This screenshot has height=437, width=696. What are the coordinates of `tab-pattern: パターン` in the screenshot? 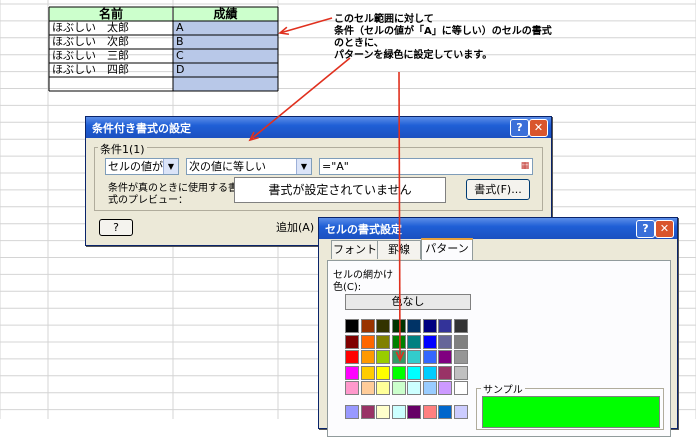 It's located at (447, 249).